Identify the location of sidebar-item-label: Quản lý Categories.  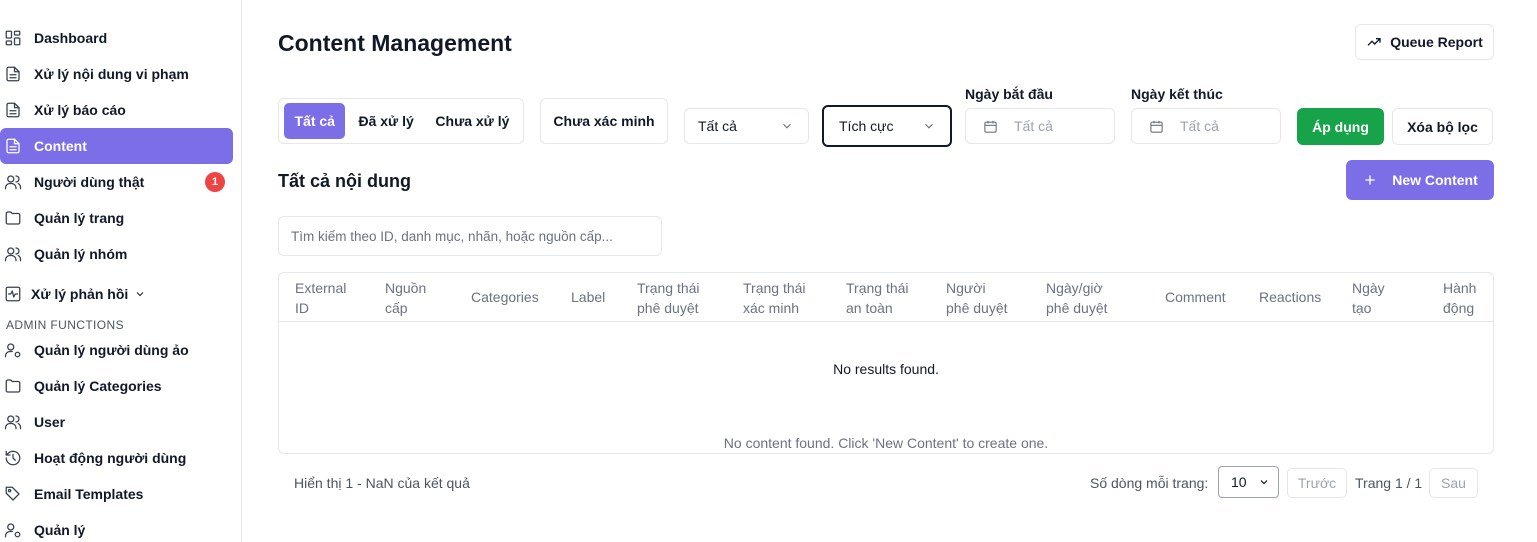
(98, 386).